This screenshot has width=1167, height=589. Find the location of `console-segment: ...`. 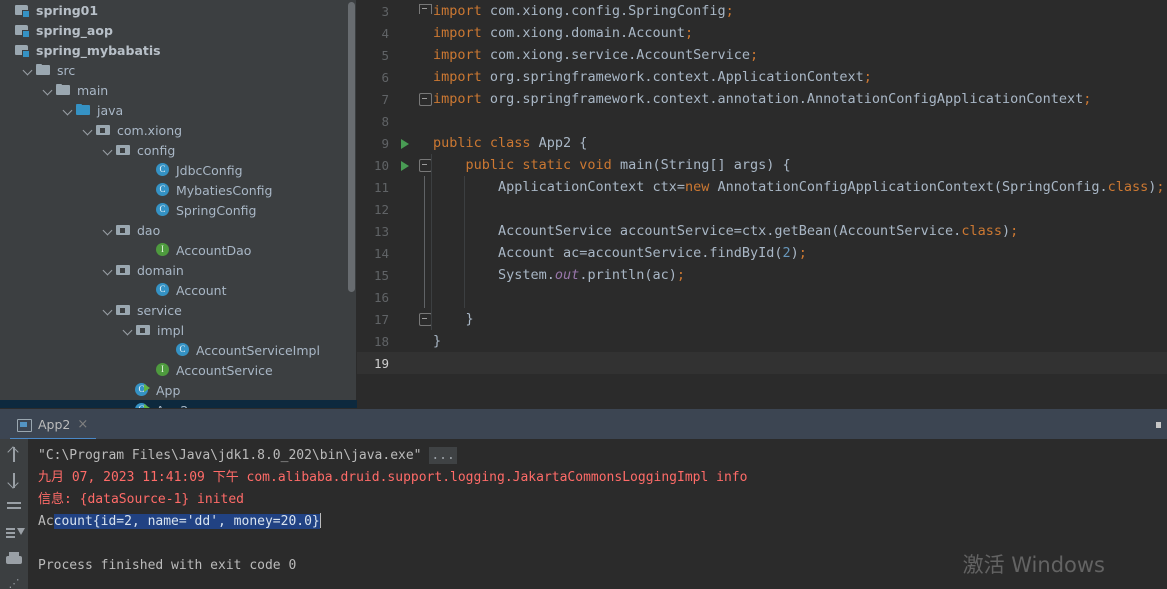

console-segment: ... is located at coordinates (443, 455).